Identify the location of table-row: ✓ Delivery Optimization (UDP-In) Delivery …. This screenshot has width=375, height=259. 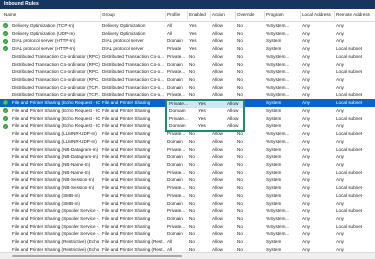
(187, 34).